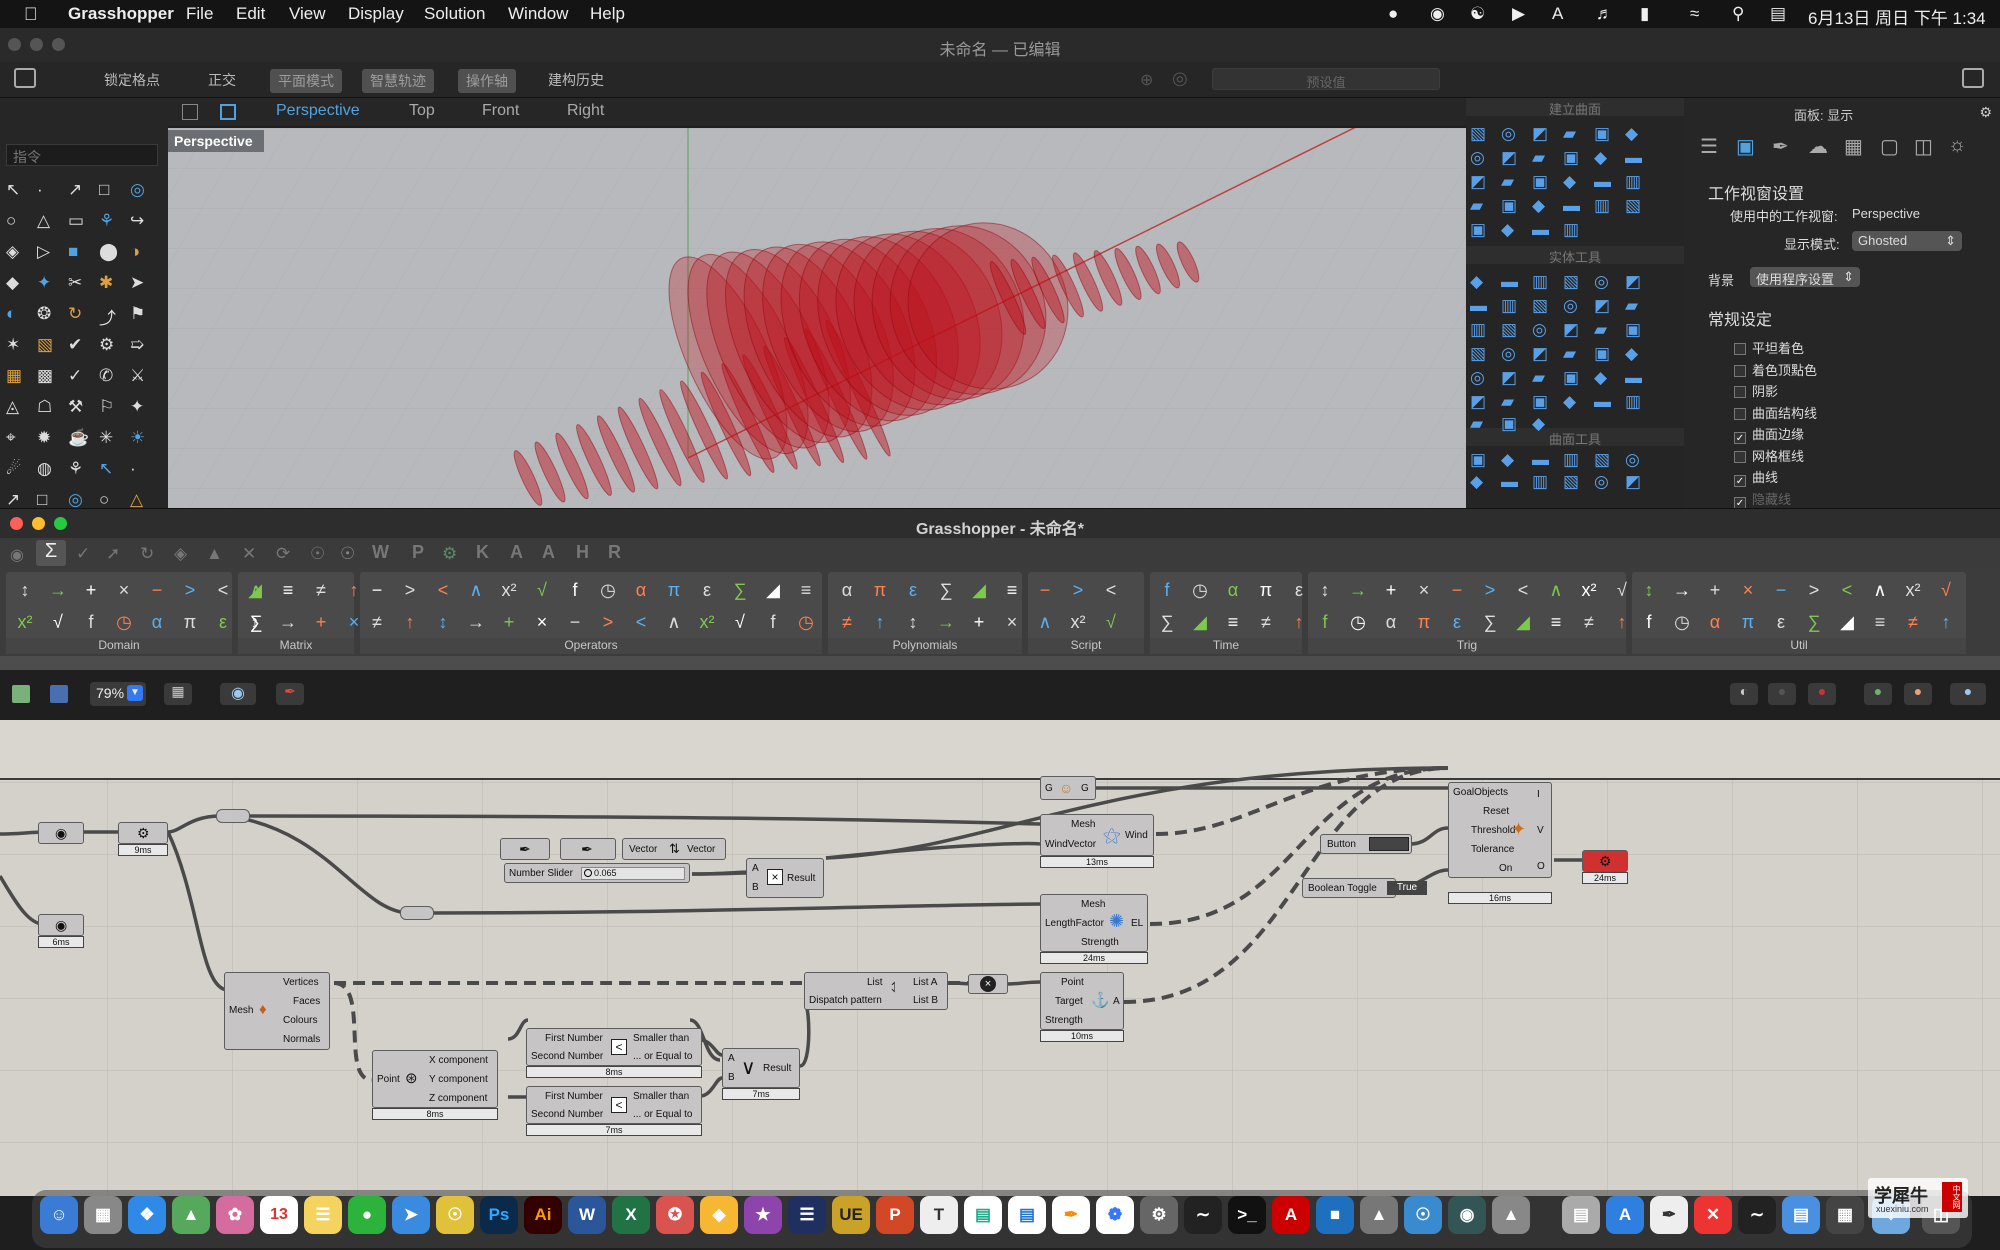 The width and height of the screenshot is (2000, 1250). What do you see at coordinates (250, 14) in the screenshot?
I see `menu-edit: Edit` at bounding box center [250, 14].